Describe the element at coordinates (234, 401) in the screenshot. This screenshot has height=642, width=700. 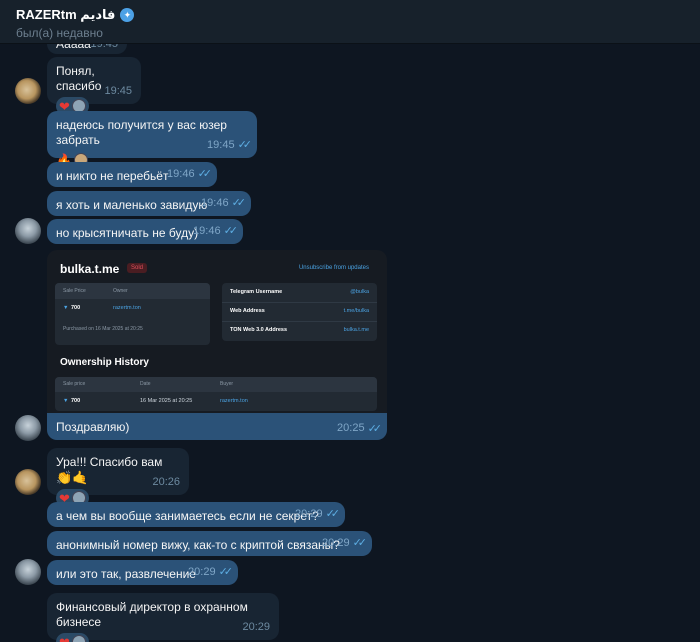
I see `history-buyer: razertm.ton` at that location.